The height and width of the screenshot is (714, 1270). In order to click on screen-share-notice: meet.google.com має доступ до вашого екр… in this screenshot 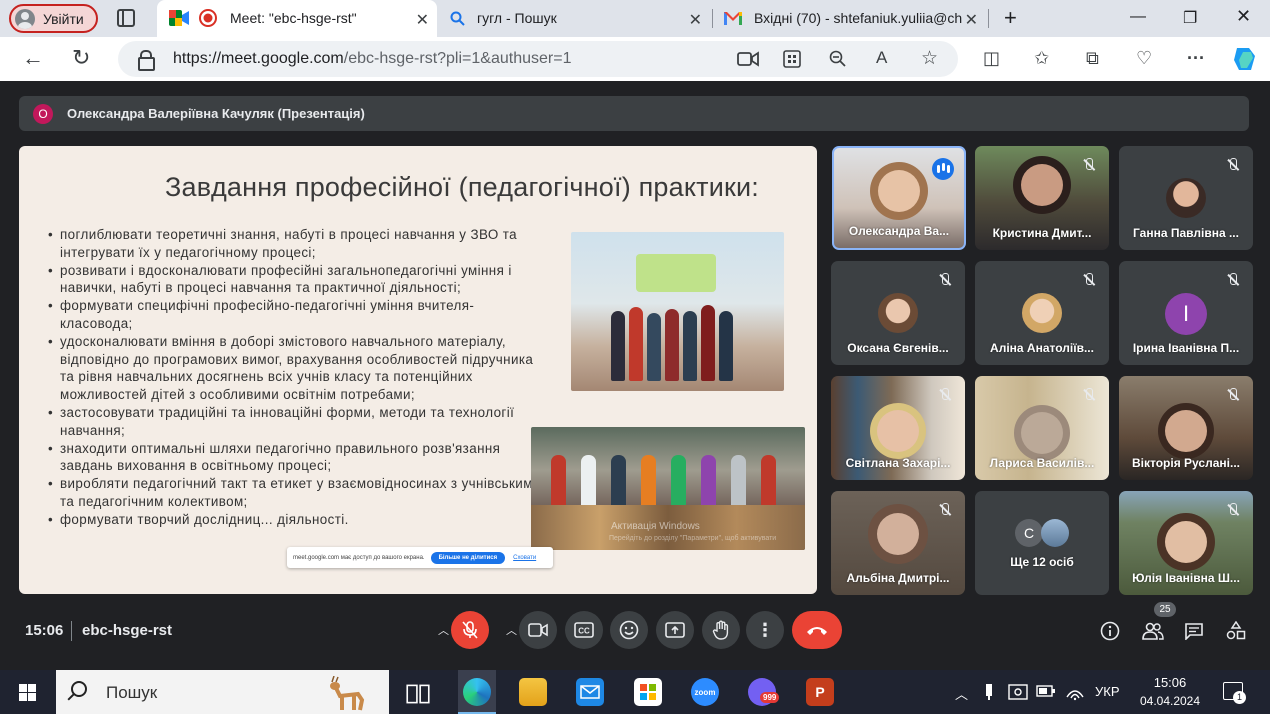, I will do `click(420, 557)`.